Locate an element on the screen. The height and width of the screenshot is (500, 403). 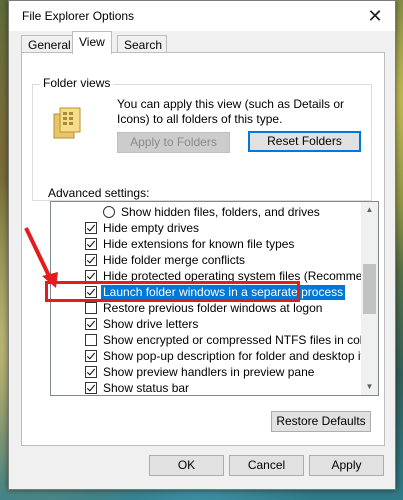
list-item: Restore previous folder windows at logon is located at coordinates (206, 309).